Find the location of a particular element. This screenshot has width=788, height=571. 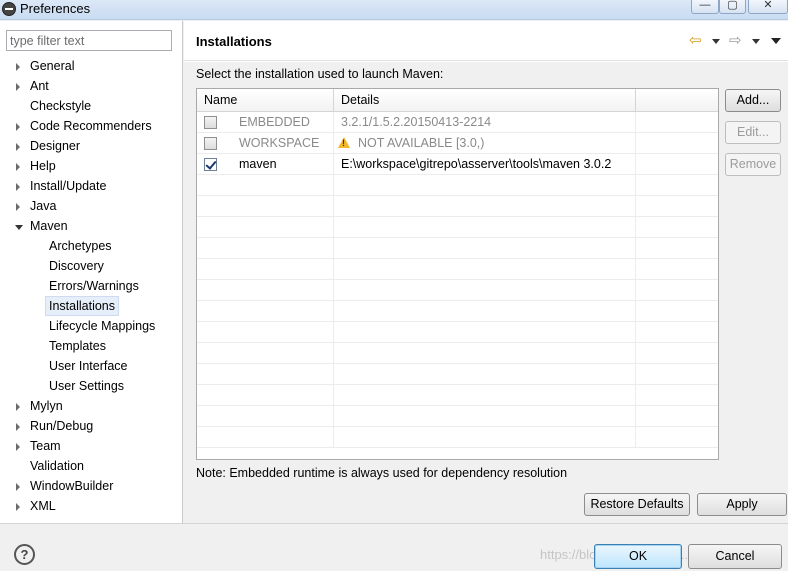

view-menu-icon is located at coordinates (776, 41).